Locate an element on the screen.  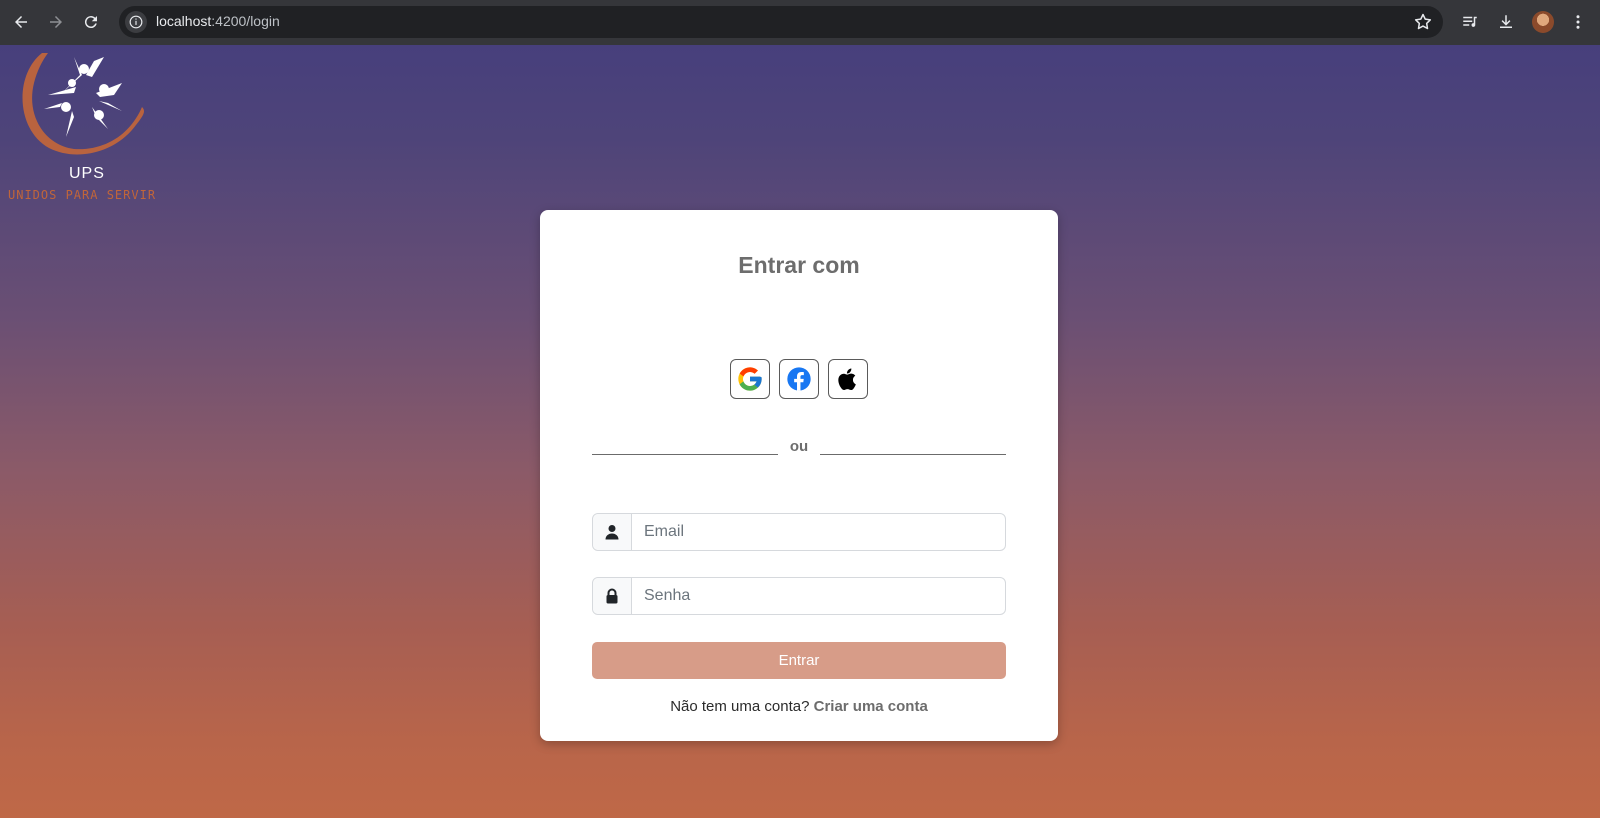
logo-tagline: UNIDOS PARA SERVIR is located at coordinates (82, 195).